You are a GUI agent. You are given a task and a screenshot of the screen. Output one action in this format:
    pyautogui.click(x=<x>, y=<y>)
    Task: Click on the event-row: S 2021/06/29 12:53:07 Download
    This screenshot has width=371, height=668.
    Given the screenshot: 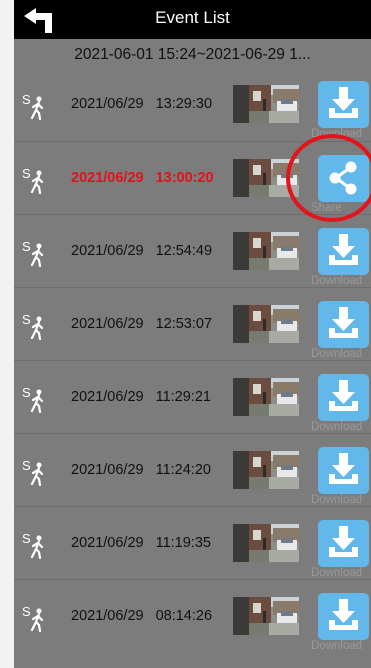 What is the action you would take?
    pyautogui.click(x=192, y=323)
    